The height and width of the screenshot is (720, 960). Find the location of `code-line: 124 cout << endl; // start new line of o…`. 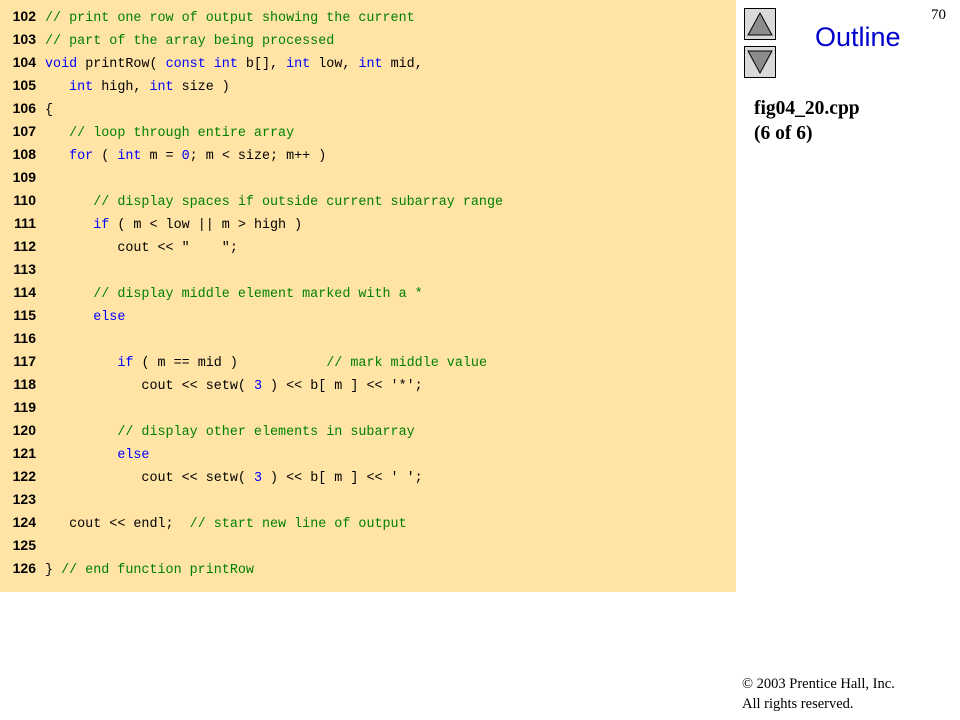

code-line: 124 cout << endl; // start new line of o… is located at coordinates (203, 522).